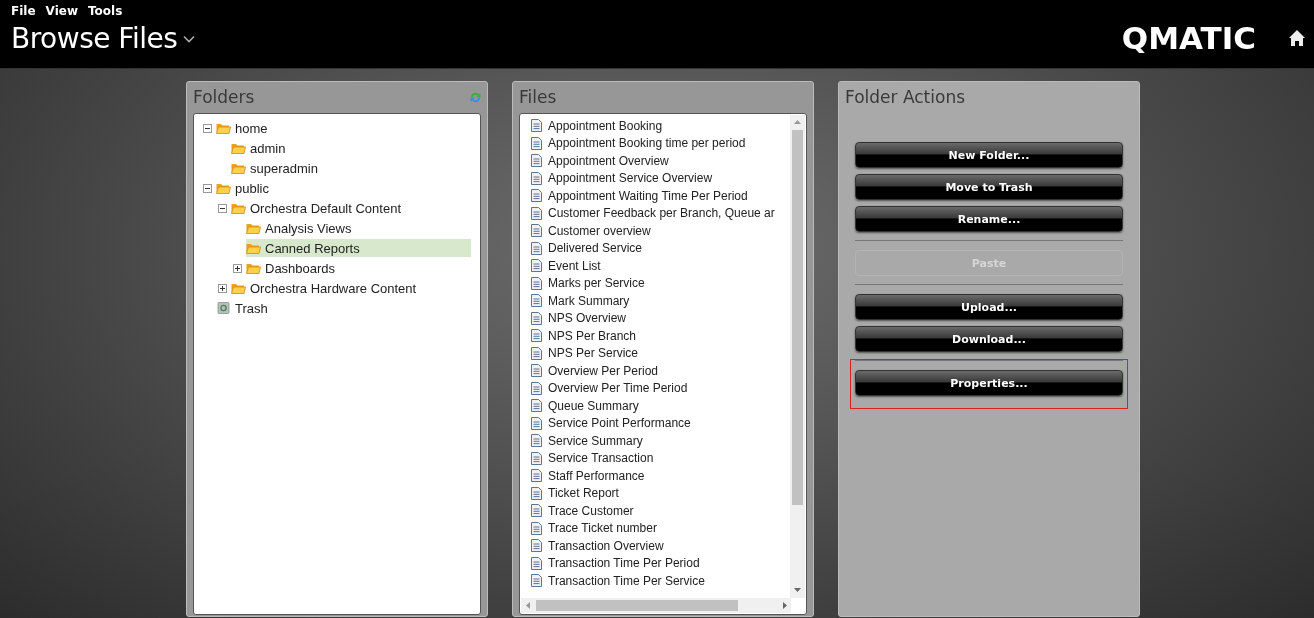  I want to click on tree-item: Canned Reports, so click(358, 248).